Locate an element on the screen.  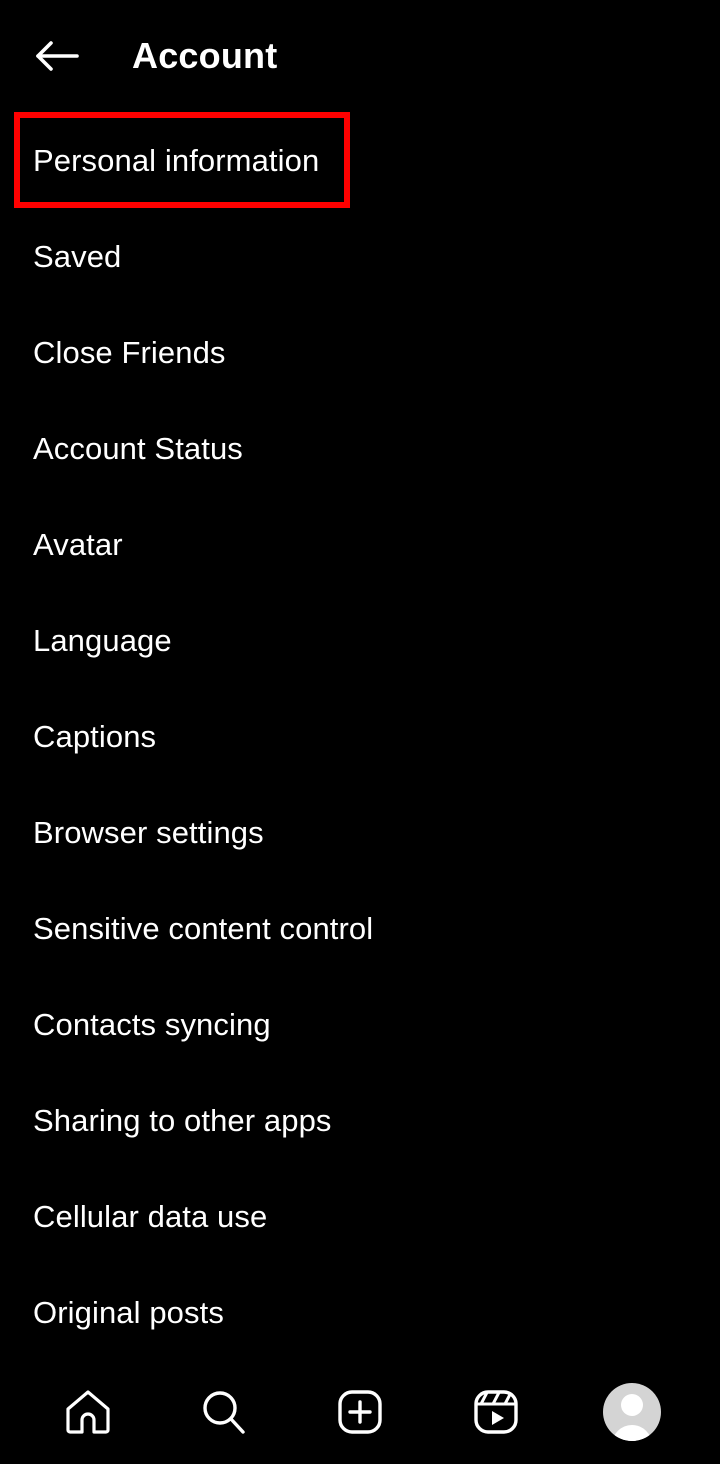
settings-list-item-label: Sharing to other apps is located at coordinates (182, 1120).